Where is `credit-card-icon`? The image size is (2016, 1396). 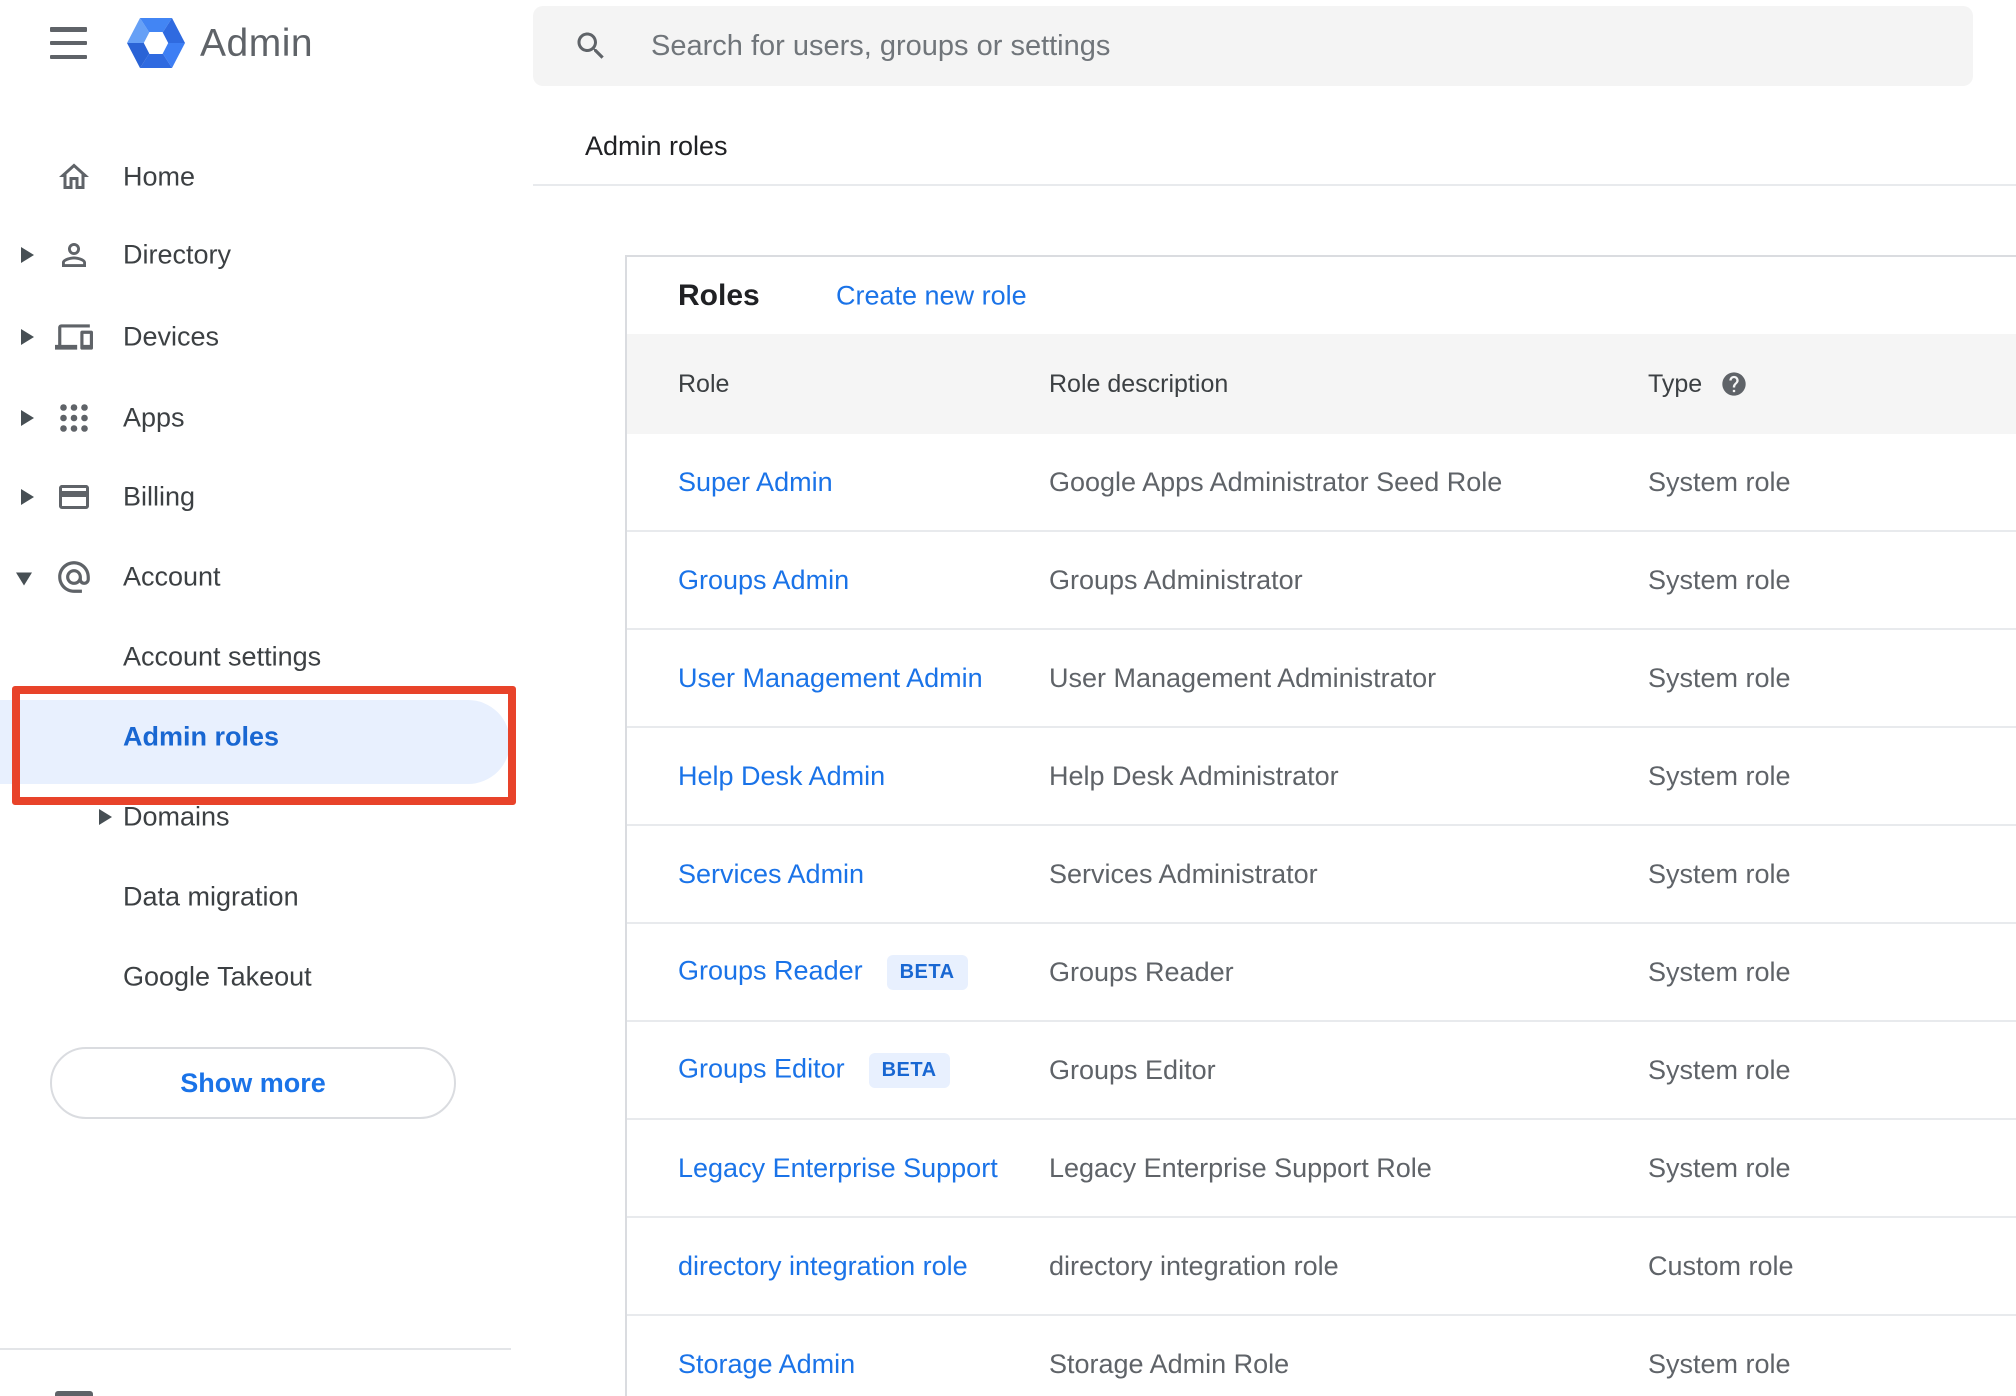 credit-card-icon is located at coordinates (74, 497).